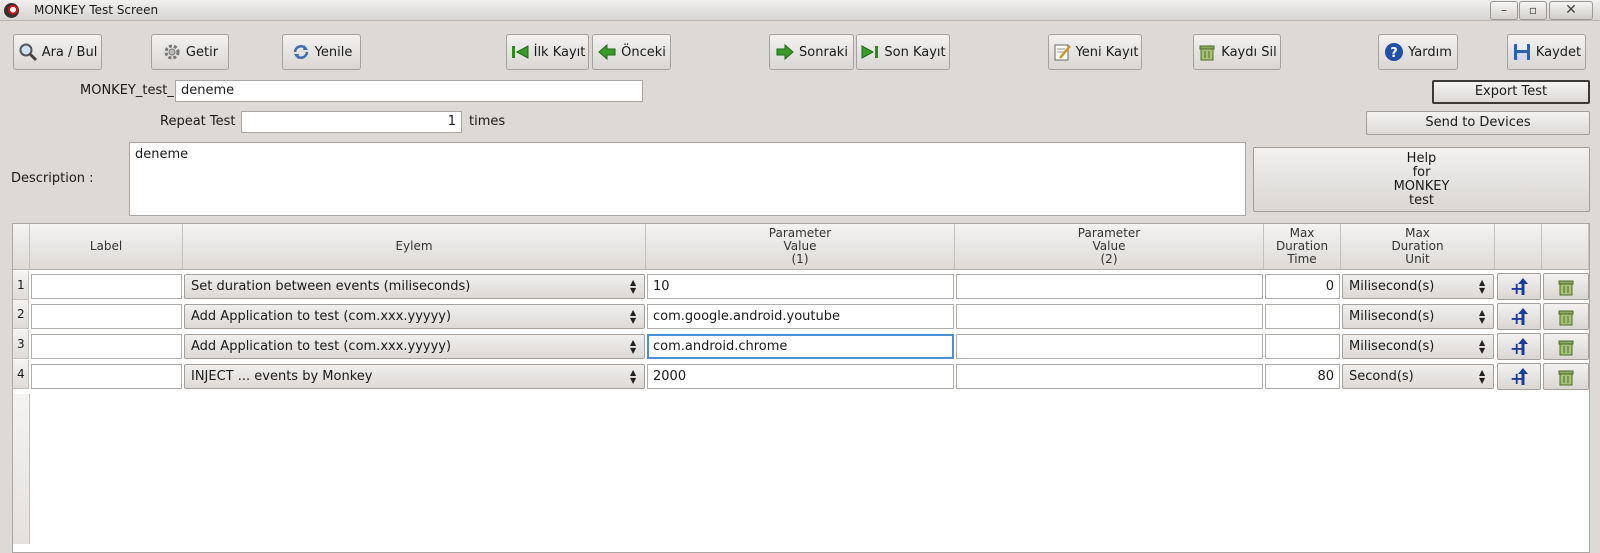 This screenshot has height=553, width=1600. I want to click on header-line: (1), so click(800, 259).